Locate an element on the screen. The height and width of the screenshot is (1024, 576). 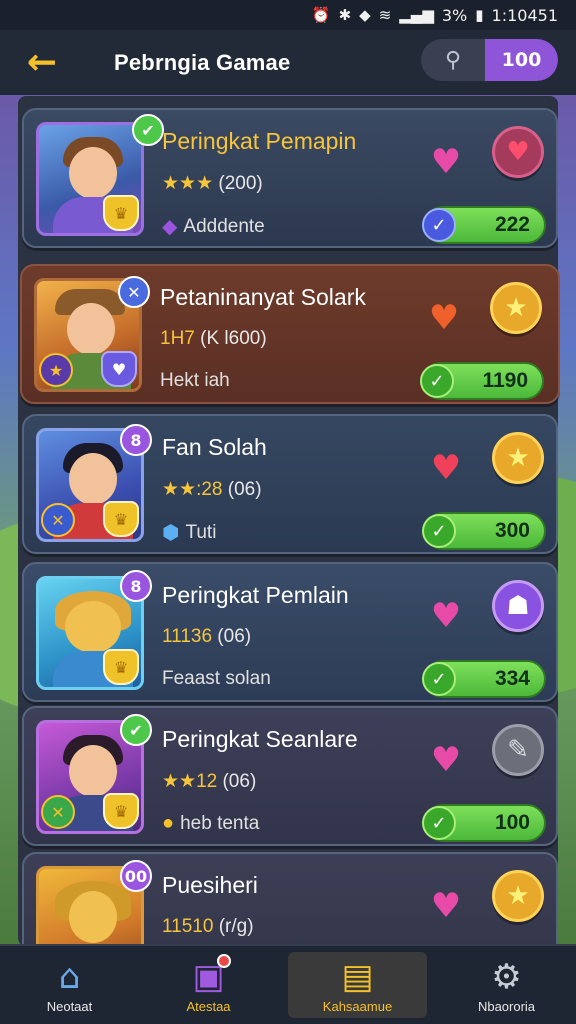
crystal-icon: ◆ is located at coordinates (170, 227).